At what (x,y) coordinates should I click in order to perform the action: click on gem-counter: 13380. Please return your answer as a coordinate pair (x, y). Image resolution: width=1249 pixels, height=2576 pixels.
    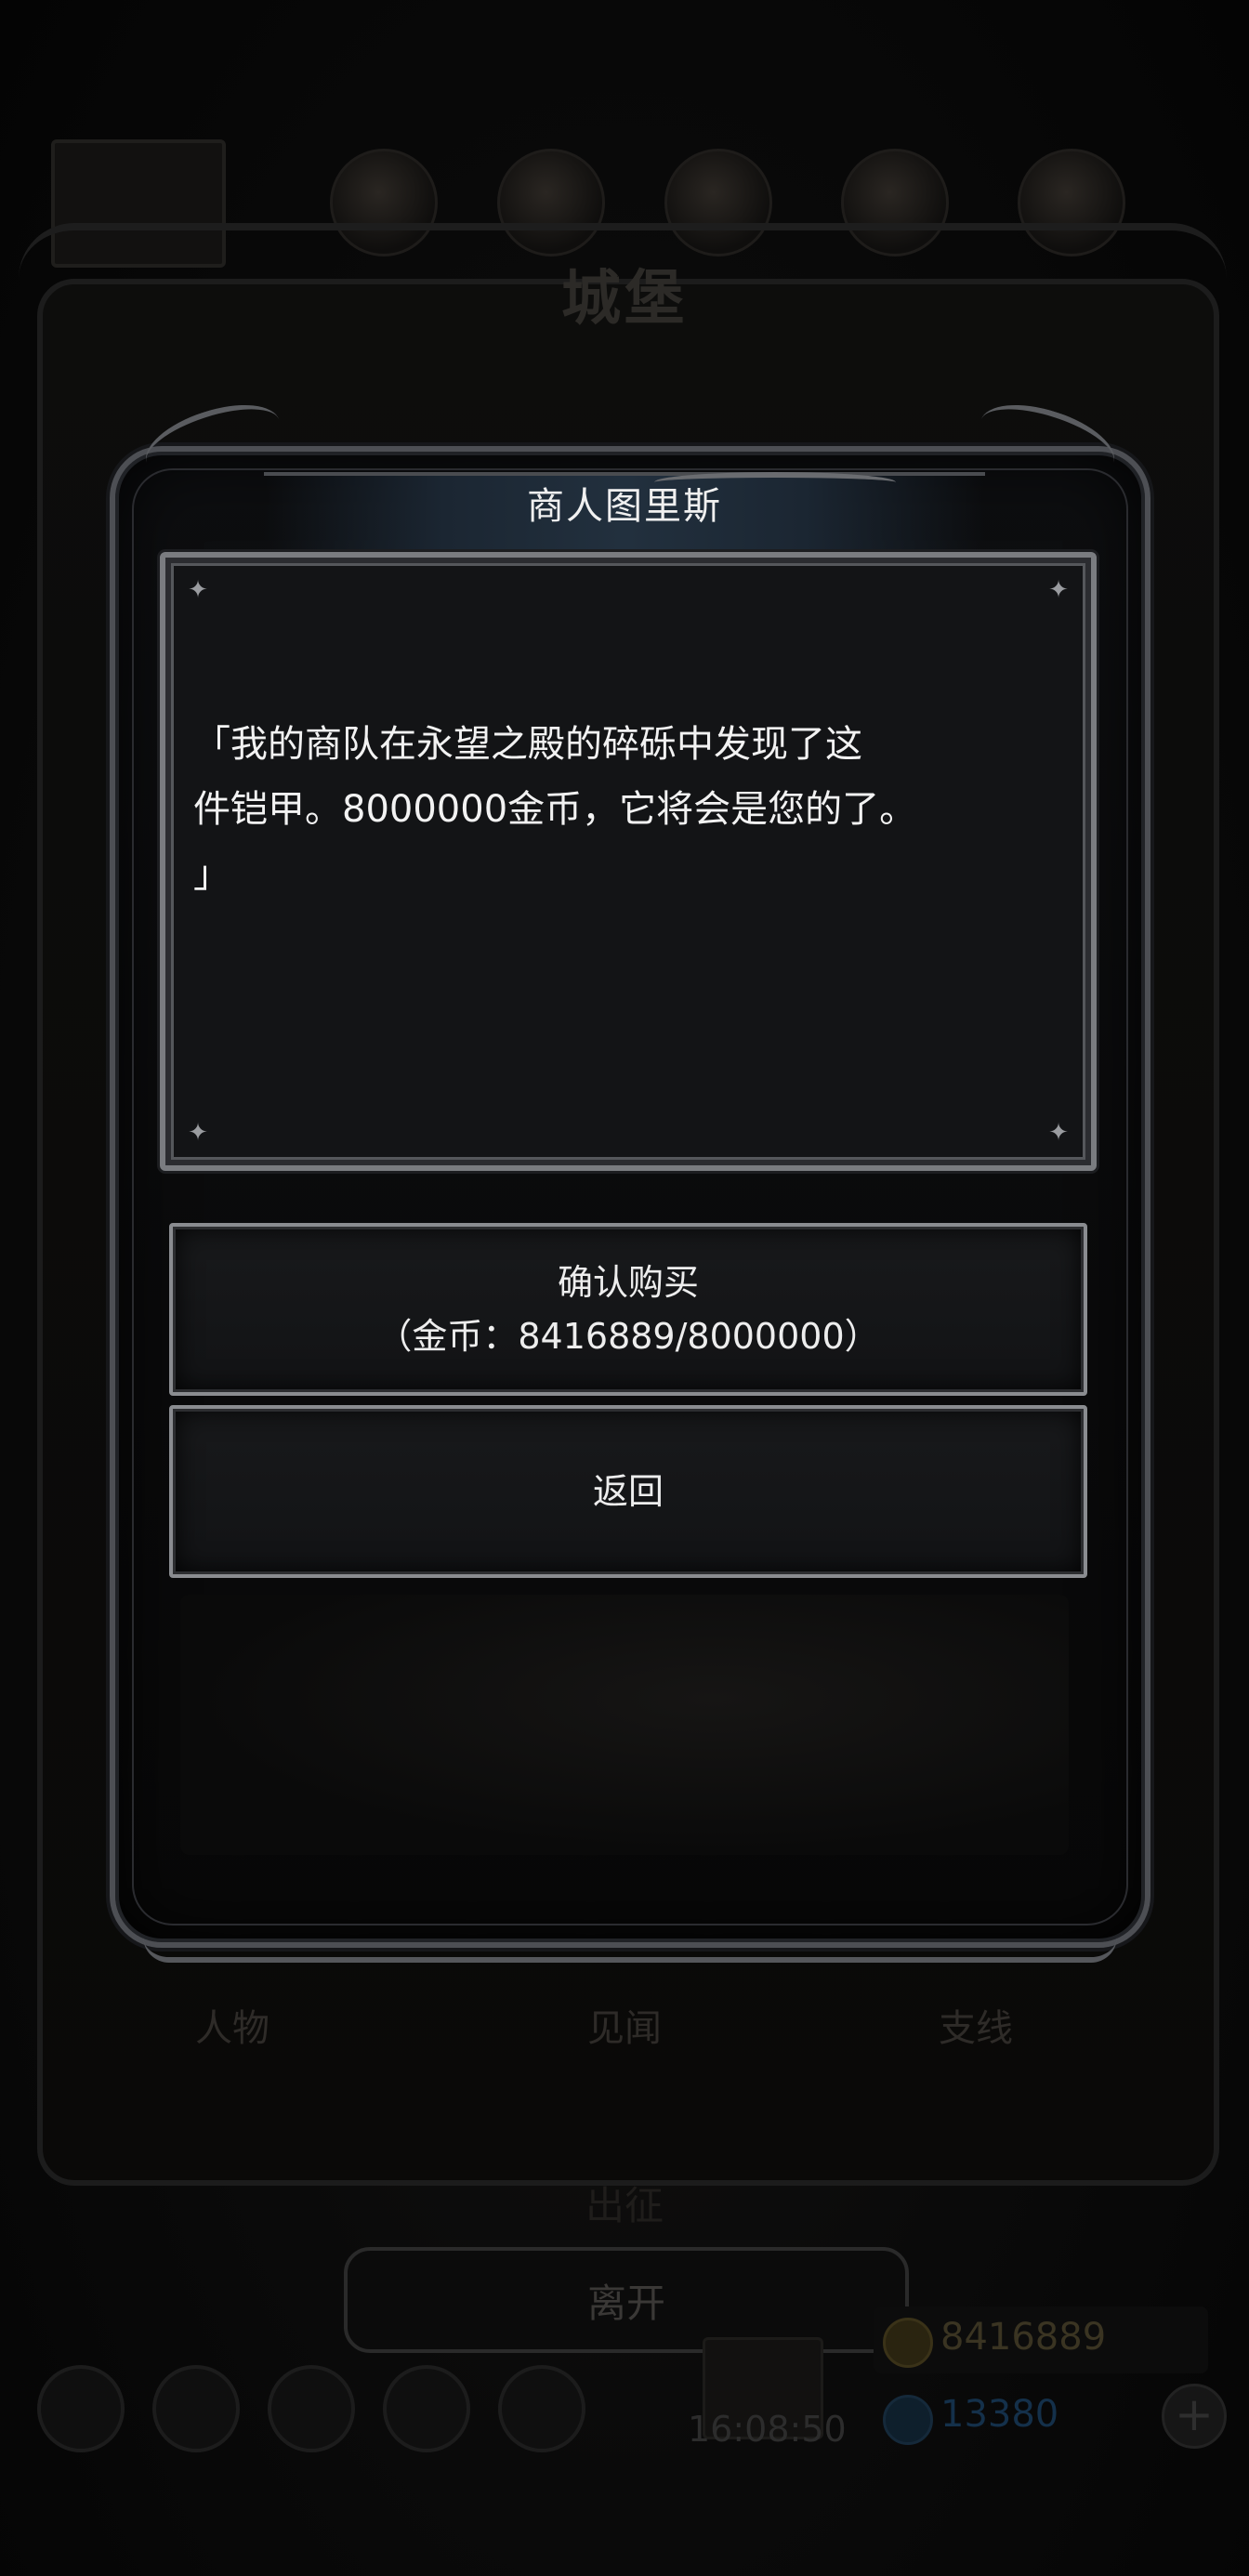
    Looking at the image, I should click on (1018, 2418).